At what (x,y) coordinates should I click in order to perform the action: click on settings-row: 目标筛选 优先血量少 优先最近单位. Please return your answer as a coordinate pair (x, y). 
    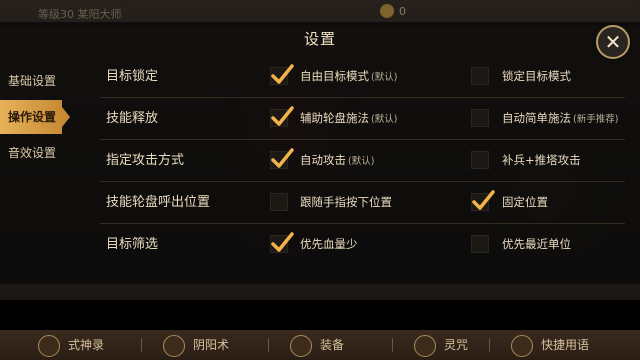
    Looking at the image, I should click on (362, 244).